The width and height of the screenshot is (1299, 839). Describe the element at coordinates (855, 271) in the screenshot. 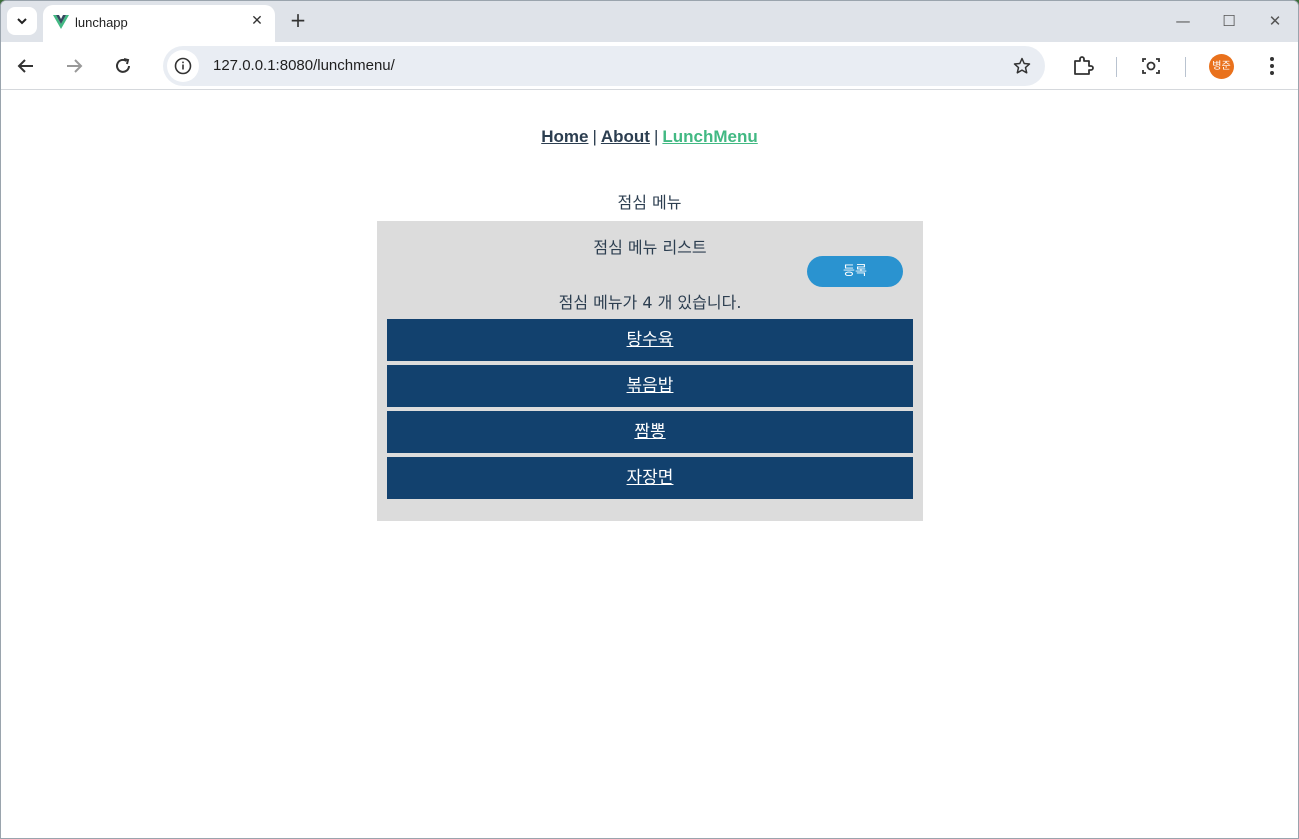

I see `register-button: 등록` at that location.